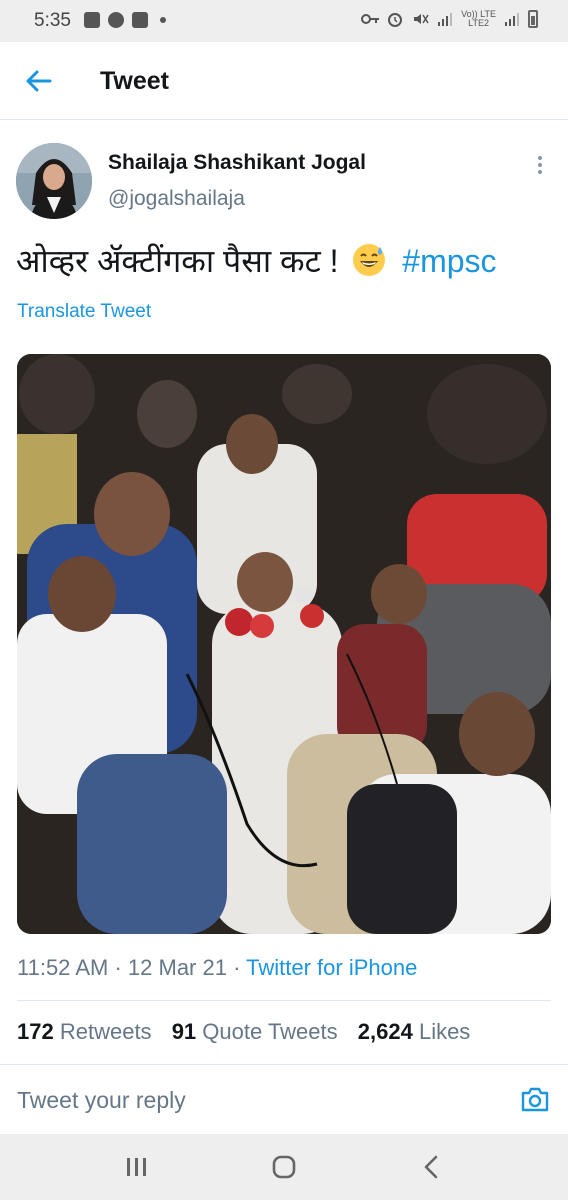 This screenshot has height=1200, width=568. Describe the element at coordinates (445, 19) in the screenshot. I see `signal-icon` at that location.